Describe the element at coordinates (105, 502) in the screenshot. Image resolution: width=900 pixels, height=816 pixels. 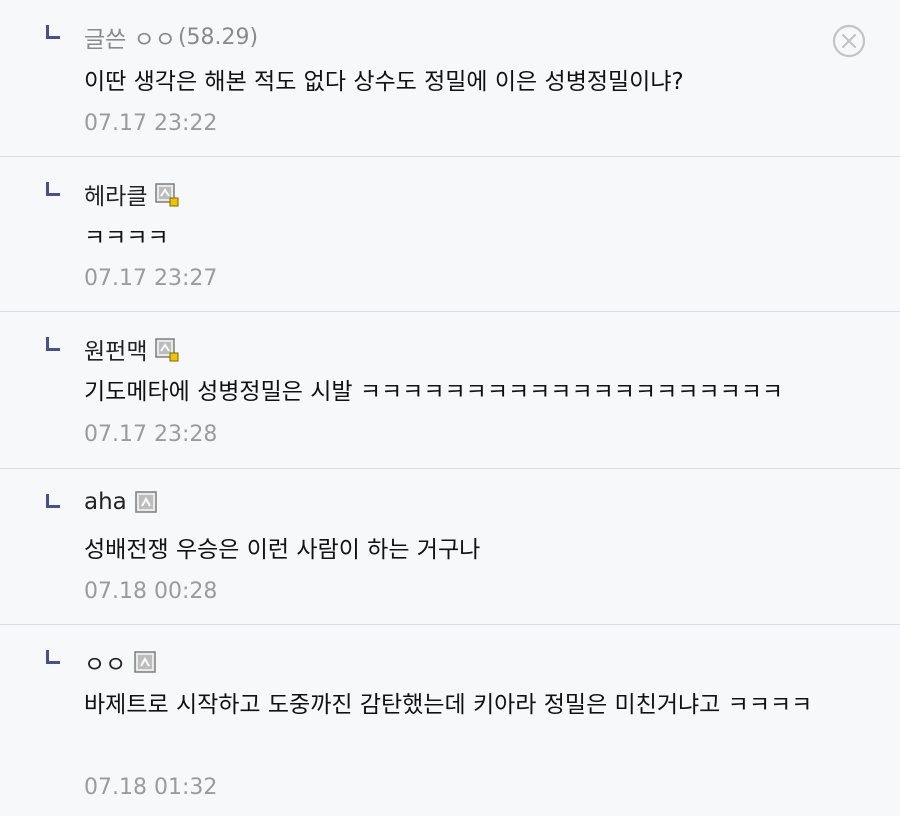
I see `comment-author: aha` at that location.